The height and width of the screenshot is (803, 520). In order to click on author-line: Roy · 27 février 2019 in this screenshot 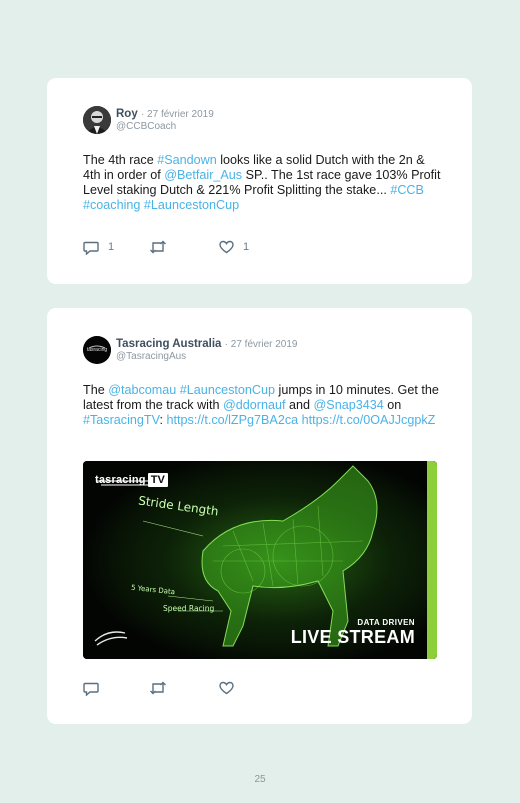, I will do `click(165, 114)`.